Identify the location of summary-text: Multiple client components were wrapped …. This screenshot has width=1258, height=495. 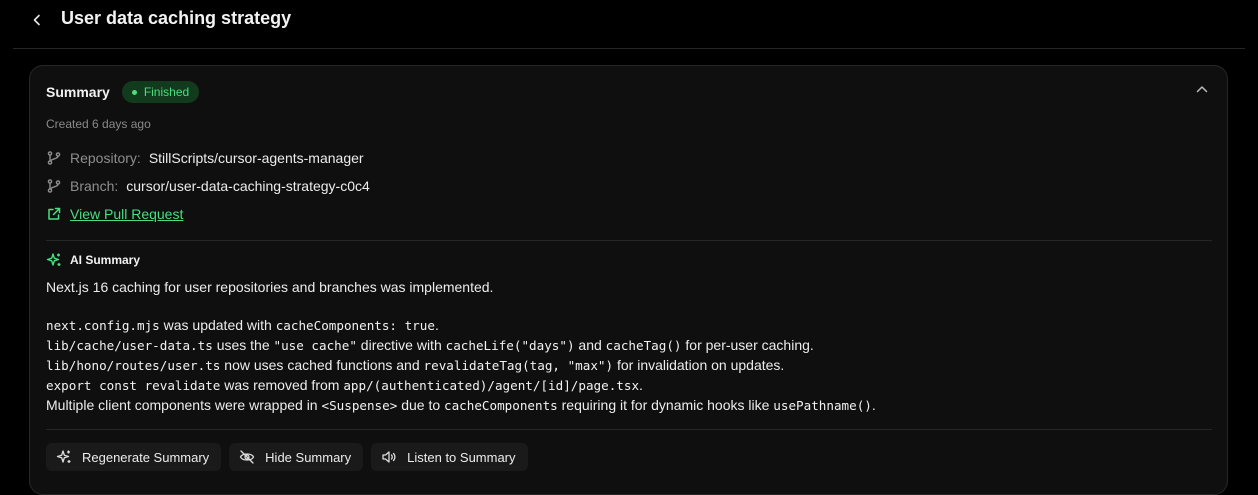
(184, 405).